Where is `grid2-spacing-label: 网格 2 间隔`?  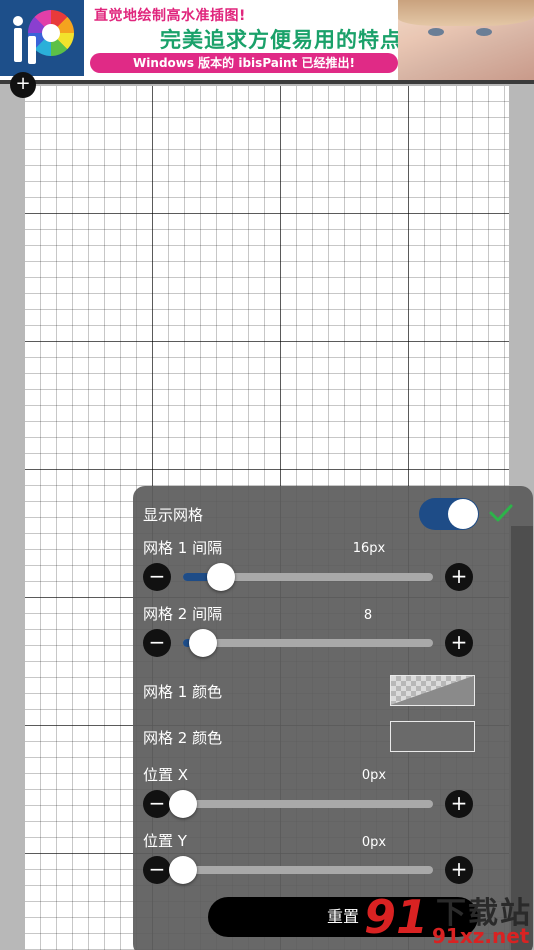 grid2-spacing-label: 网格 2 间隔 is located at coordinates (183, 614).